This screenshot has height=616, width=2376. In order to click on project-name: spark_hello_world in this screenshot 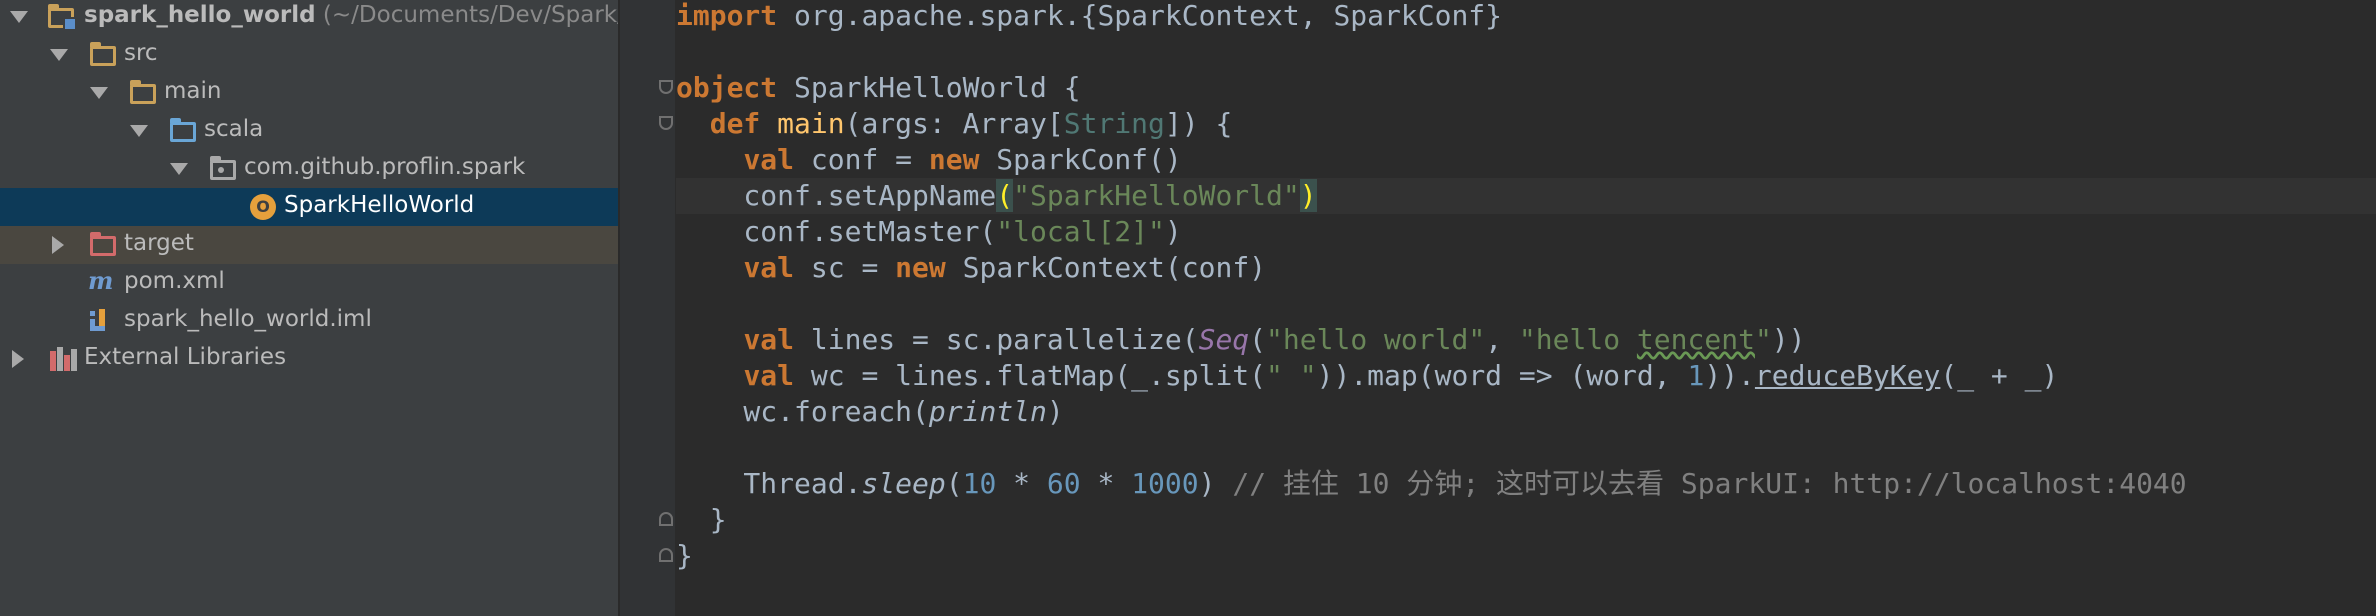, I will do `click(200, 15)`.